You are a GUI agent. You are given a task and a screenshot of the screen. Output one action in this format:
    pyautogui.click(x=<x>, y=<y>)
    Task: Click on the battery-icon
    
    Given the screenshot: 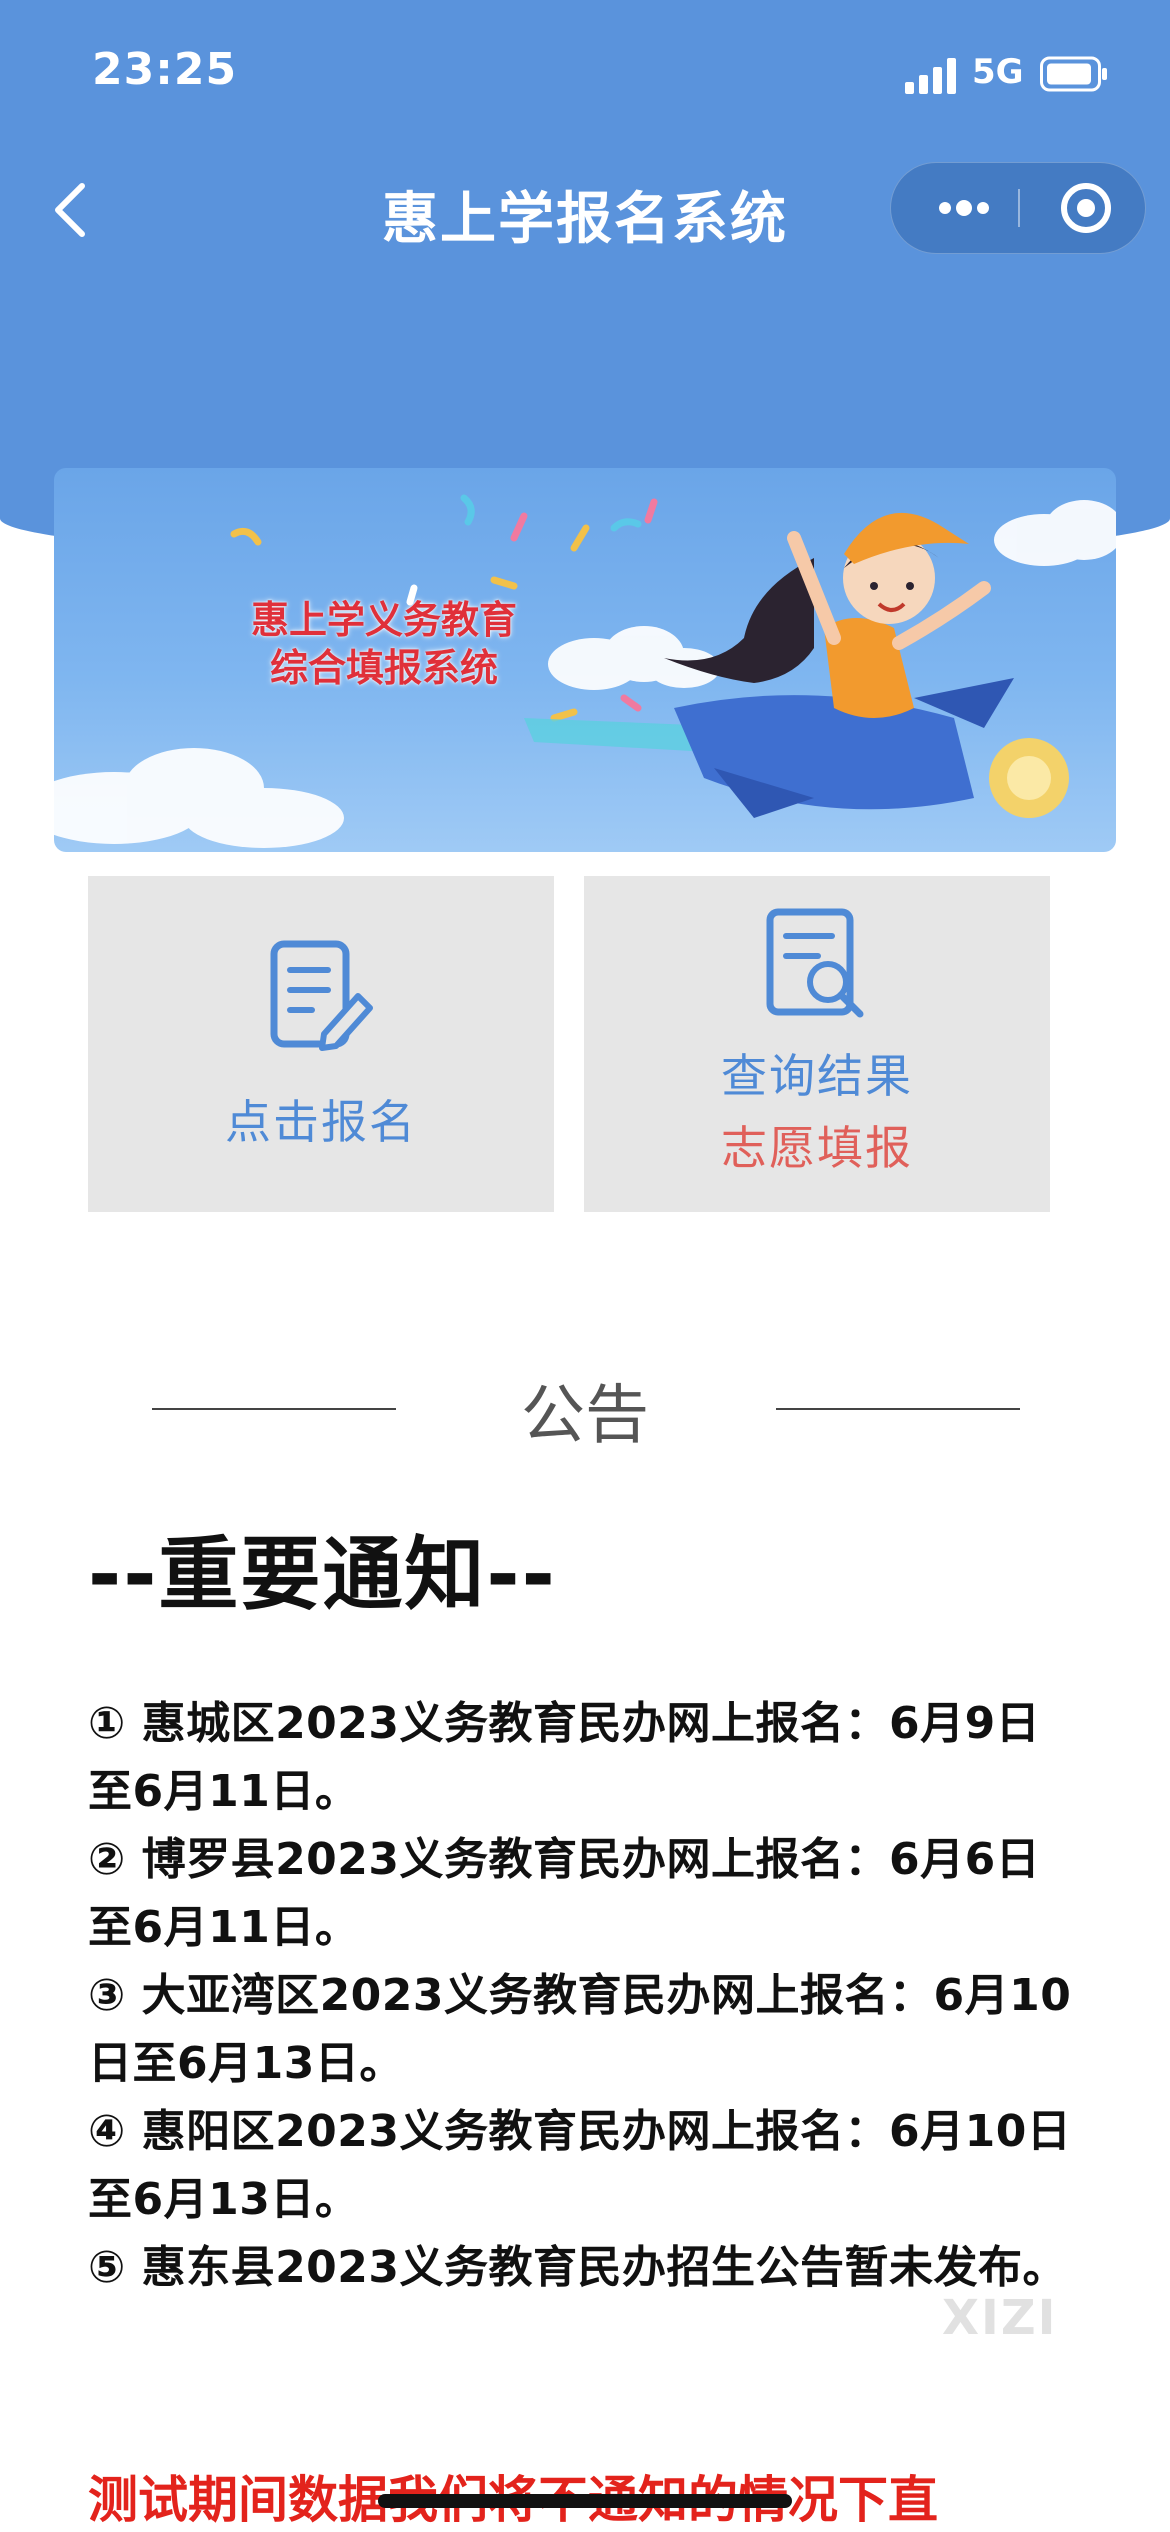 What is the action you would take?
    pyautogui.click(x=1073, y=74)
    